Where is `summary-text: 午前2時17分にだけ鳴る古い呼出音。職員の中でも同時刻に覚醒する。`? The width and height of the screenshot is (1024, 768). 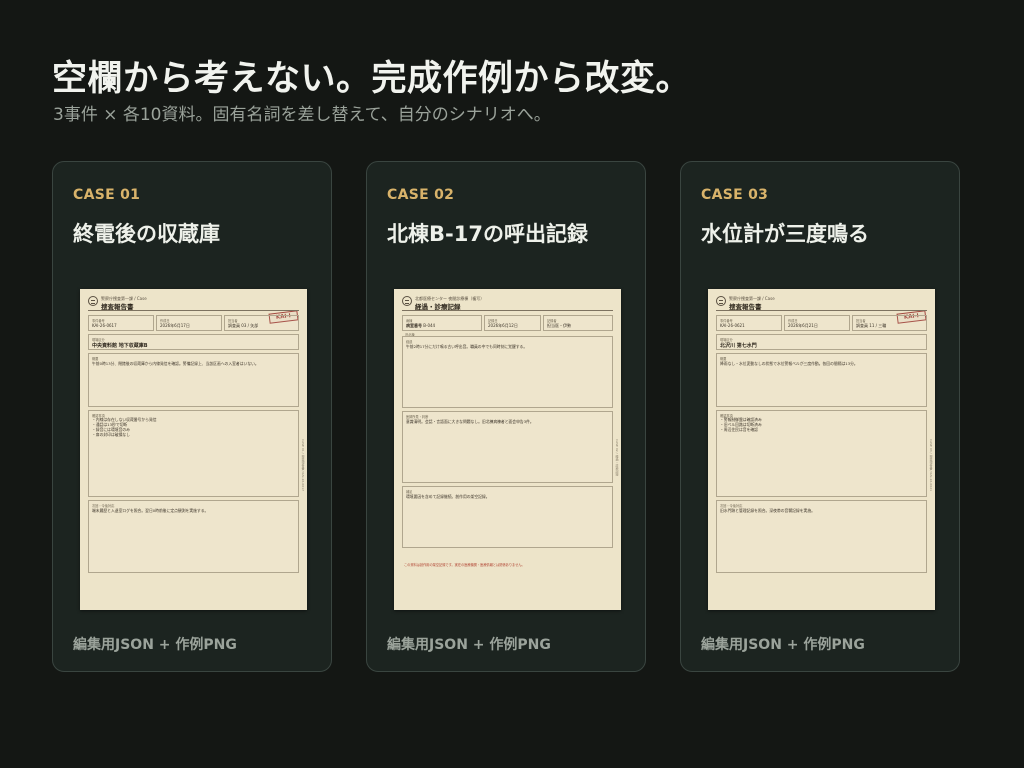
summary-text: 午前2時17分にだけ鳴る古い呼出音。職員の中でも同時刻に覚醒する。 is located at coordinates (467, 346).